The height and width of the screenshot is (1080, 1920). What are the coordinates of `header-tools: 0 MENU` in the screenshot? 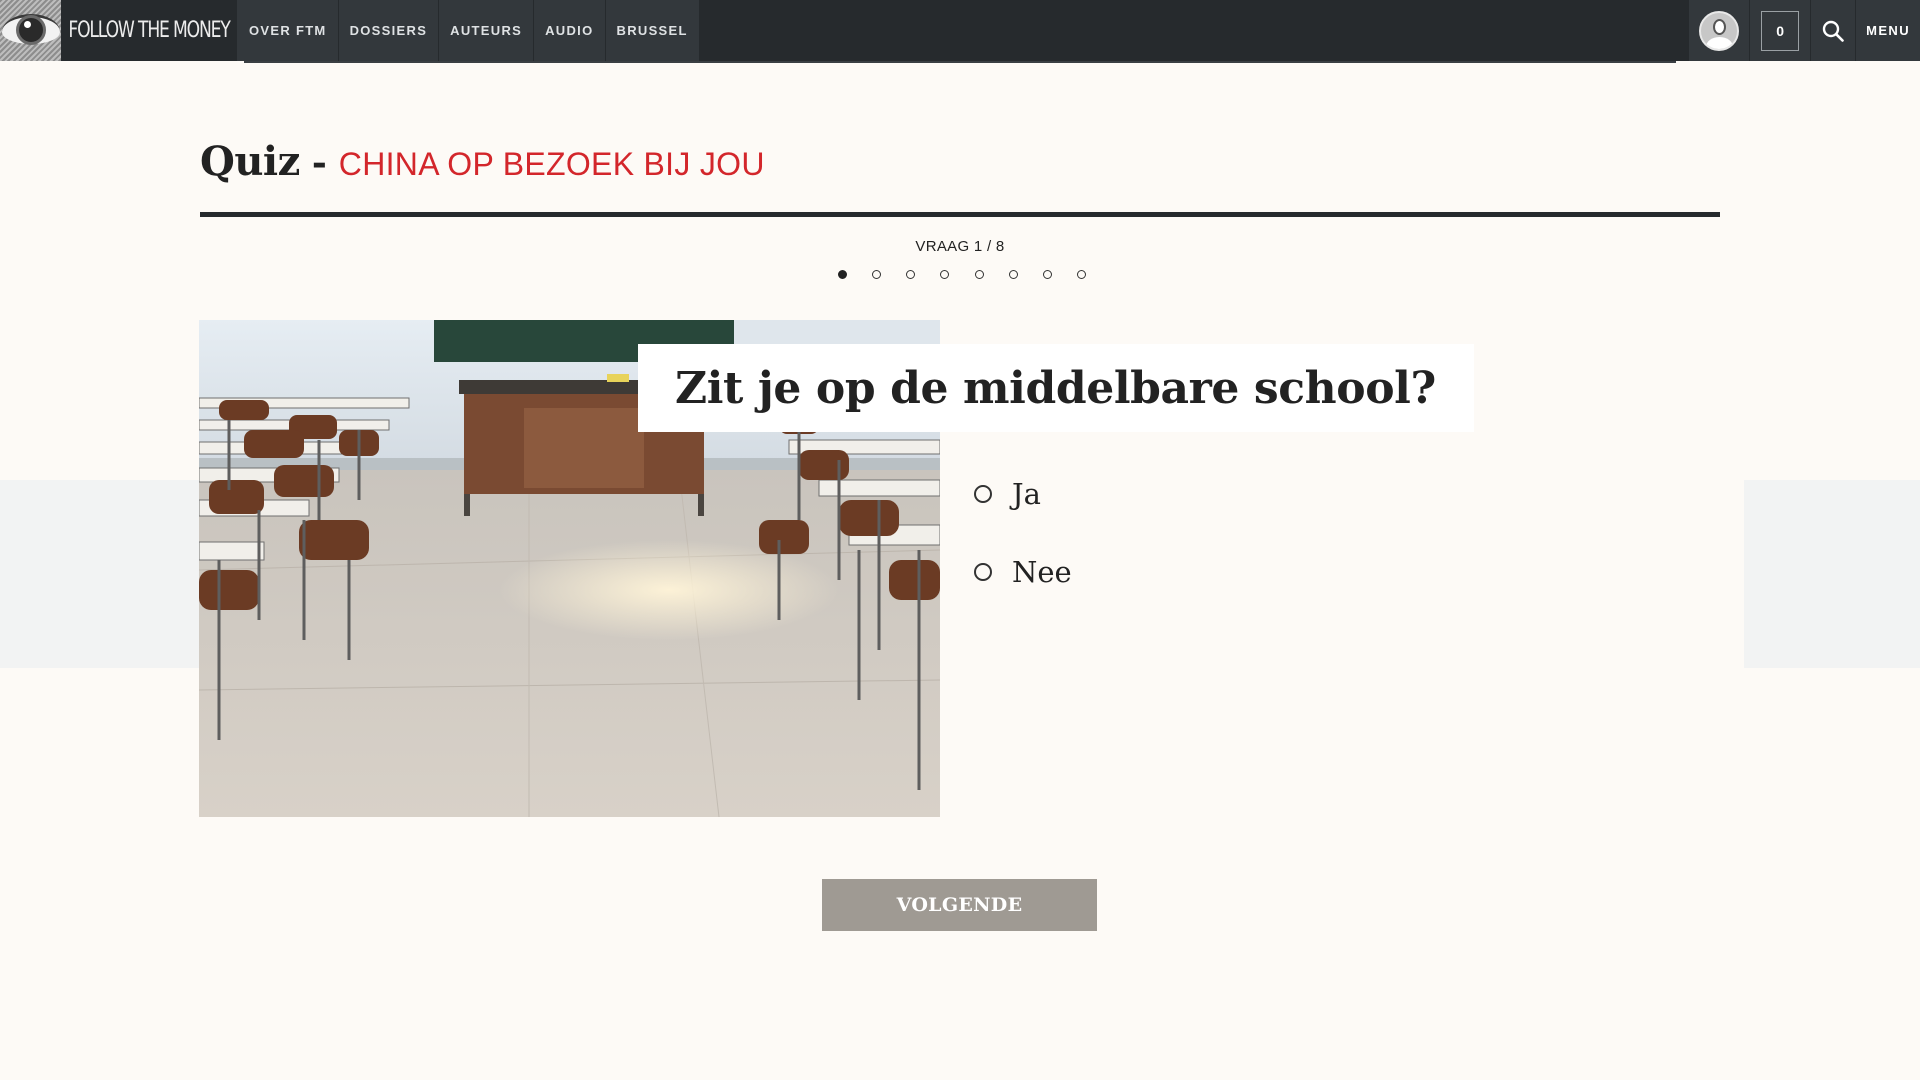 It's located at (1804, 30).